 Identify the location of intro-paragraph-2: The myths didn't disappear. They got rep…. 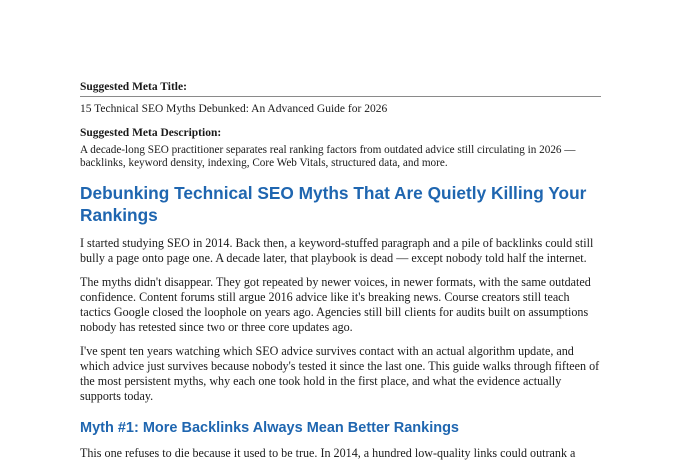
(335, 304).